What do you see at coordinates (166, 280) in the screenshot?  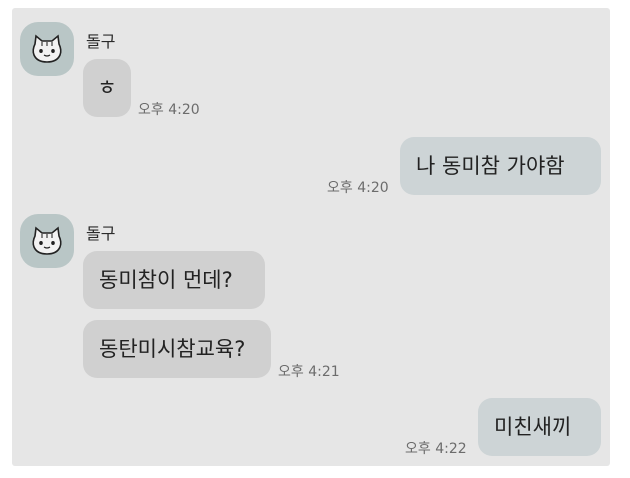 I see `message-text: 동미참이 먼데?` at bounding box center [166, 280].